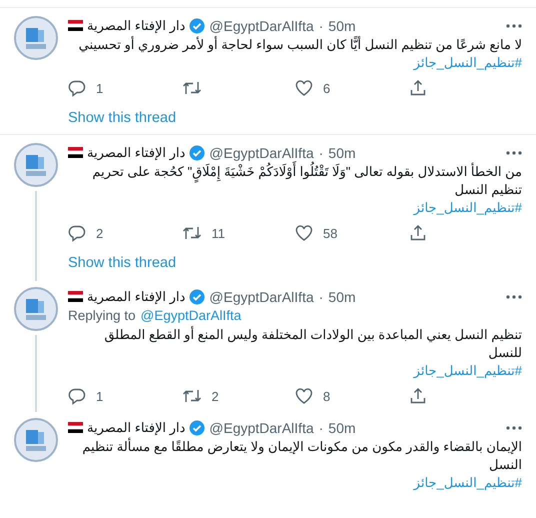  What do you see at coordinates (102, 316) in the screenshot?
I see `replying-label: Replying to` at bounding box center [102, 316].